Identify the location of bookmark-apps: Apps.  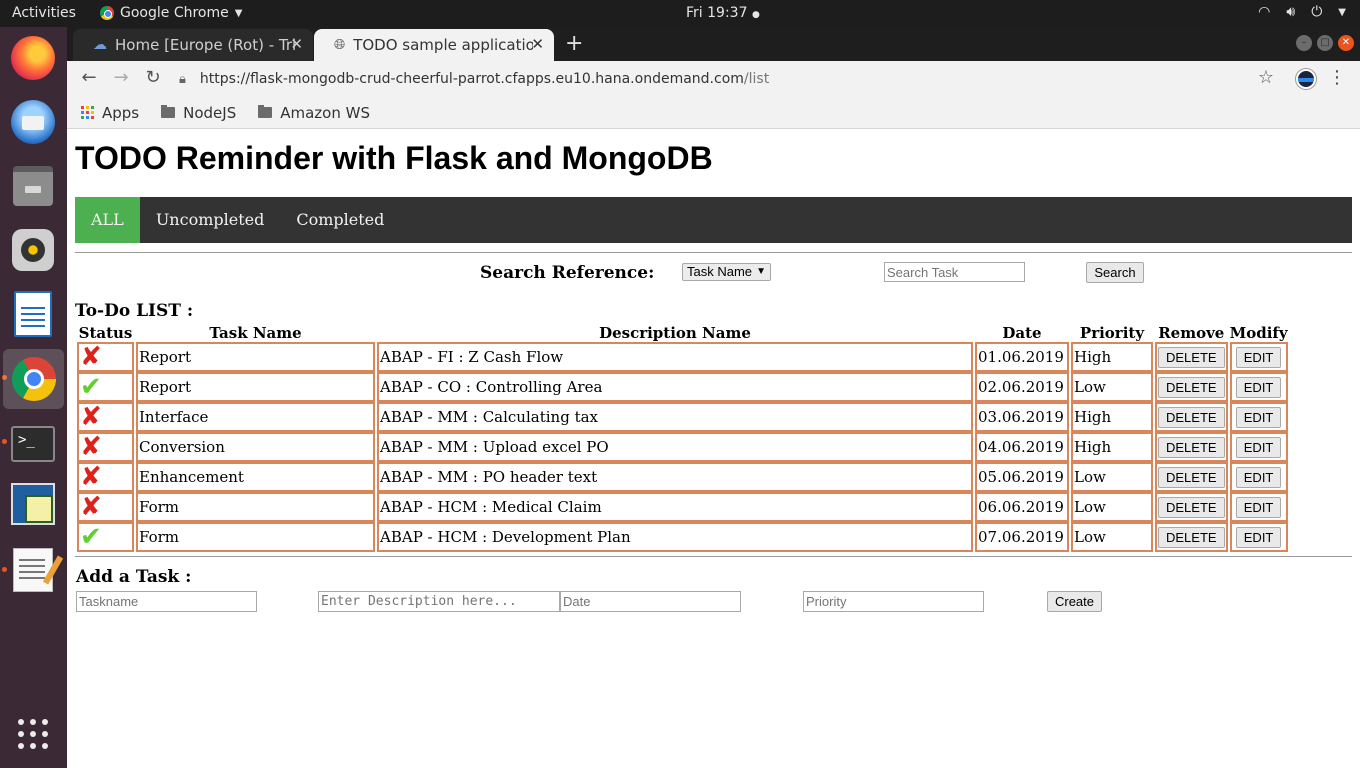
(110, 113).